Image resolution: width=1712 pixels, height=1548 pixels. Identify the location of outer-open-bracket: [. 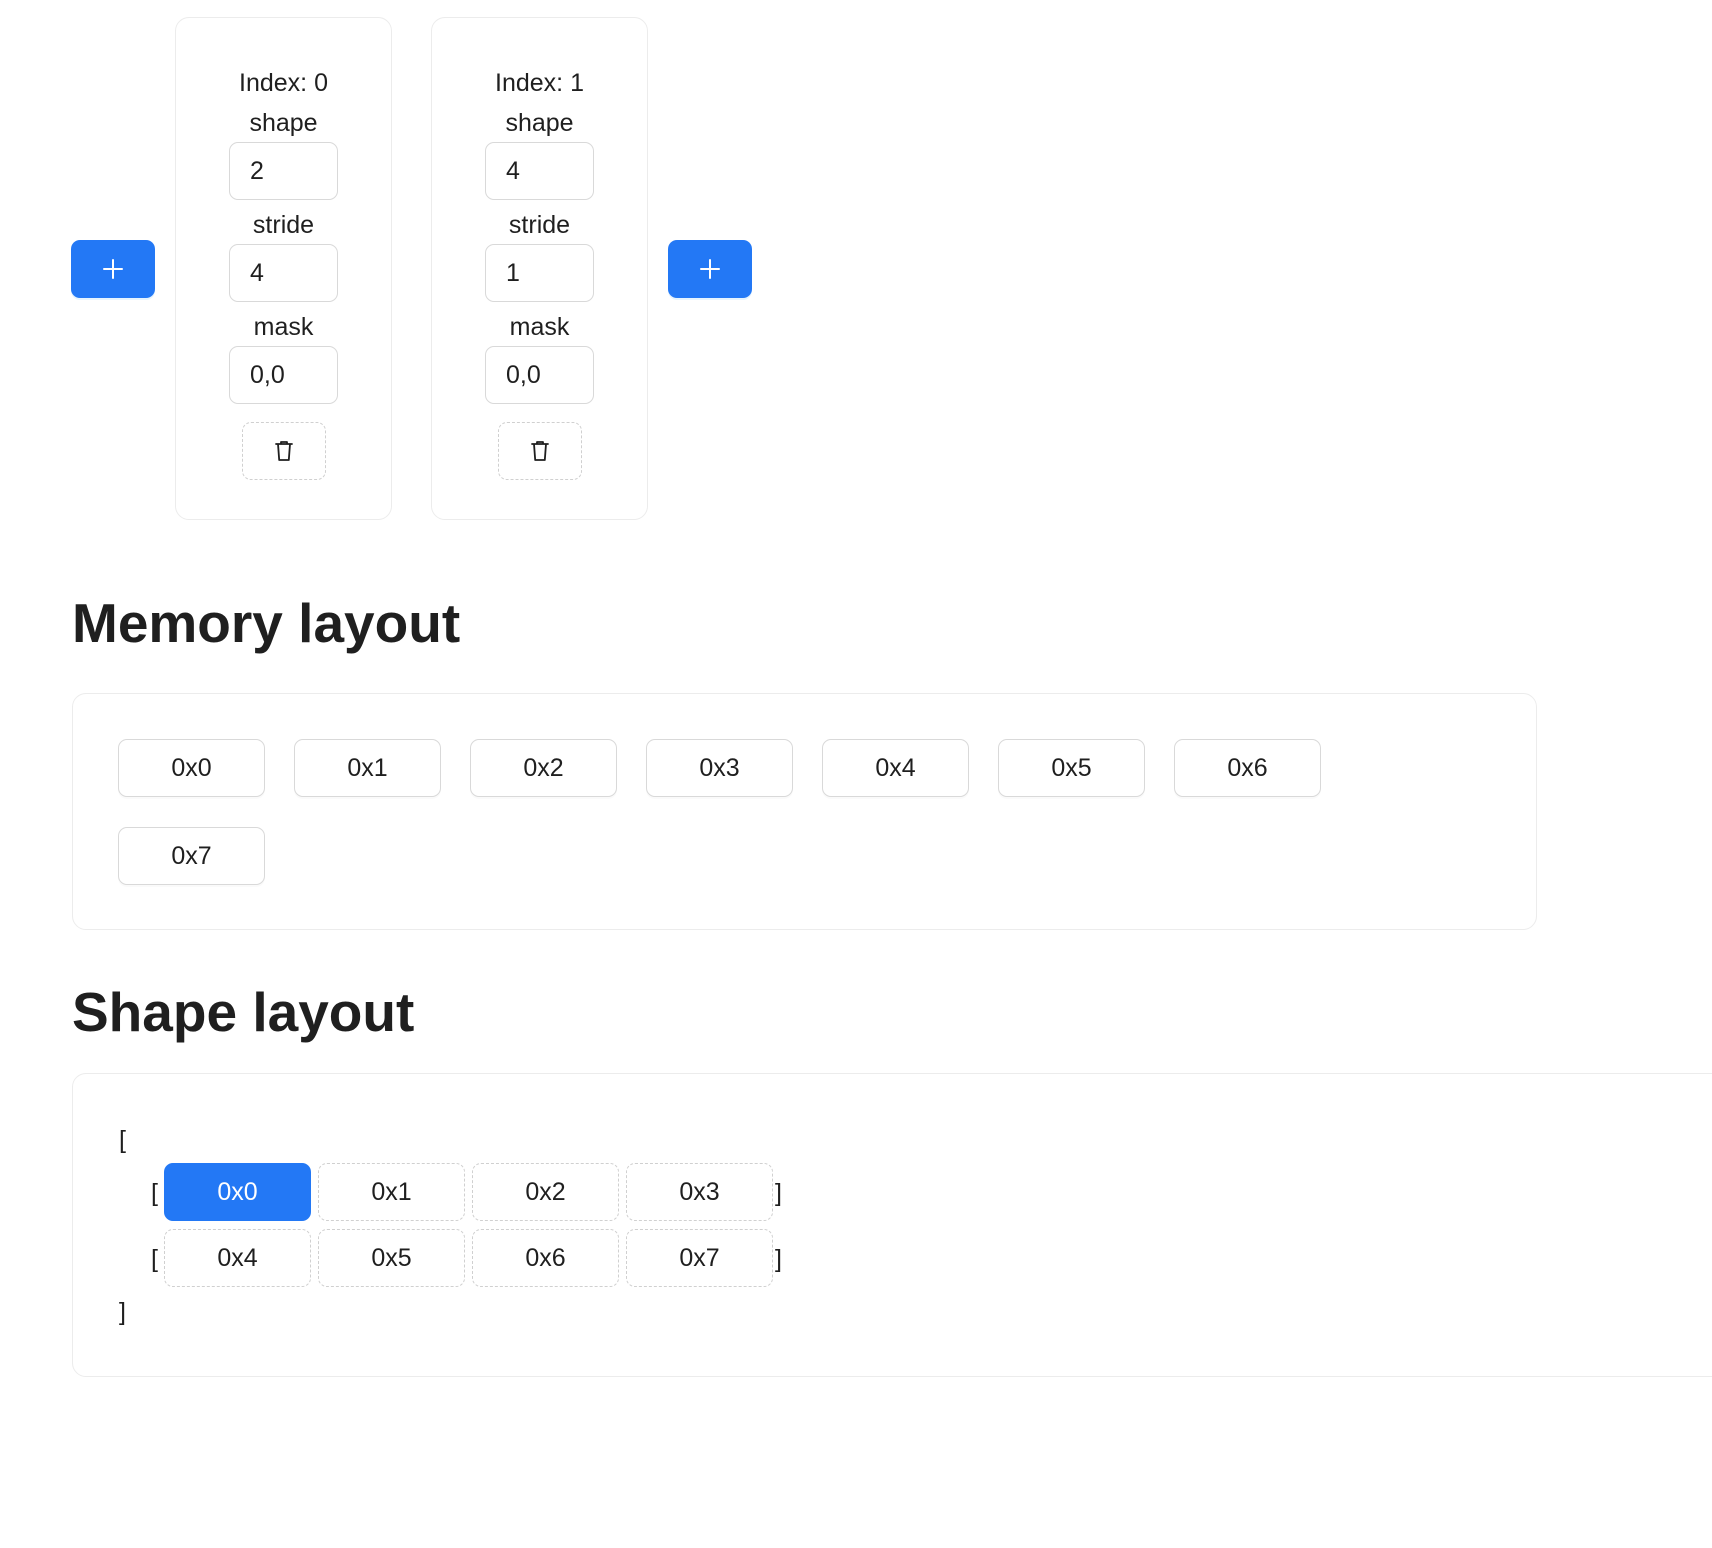
(122, 1140).